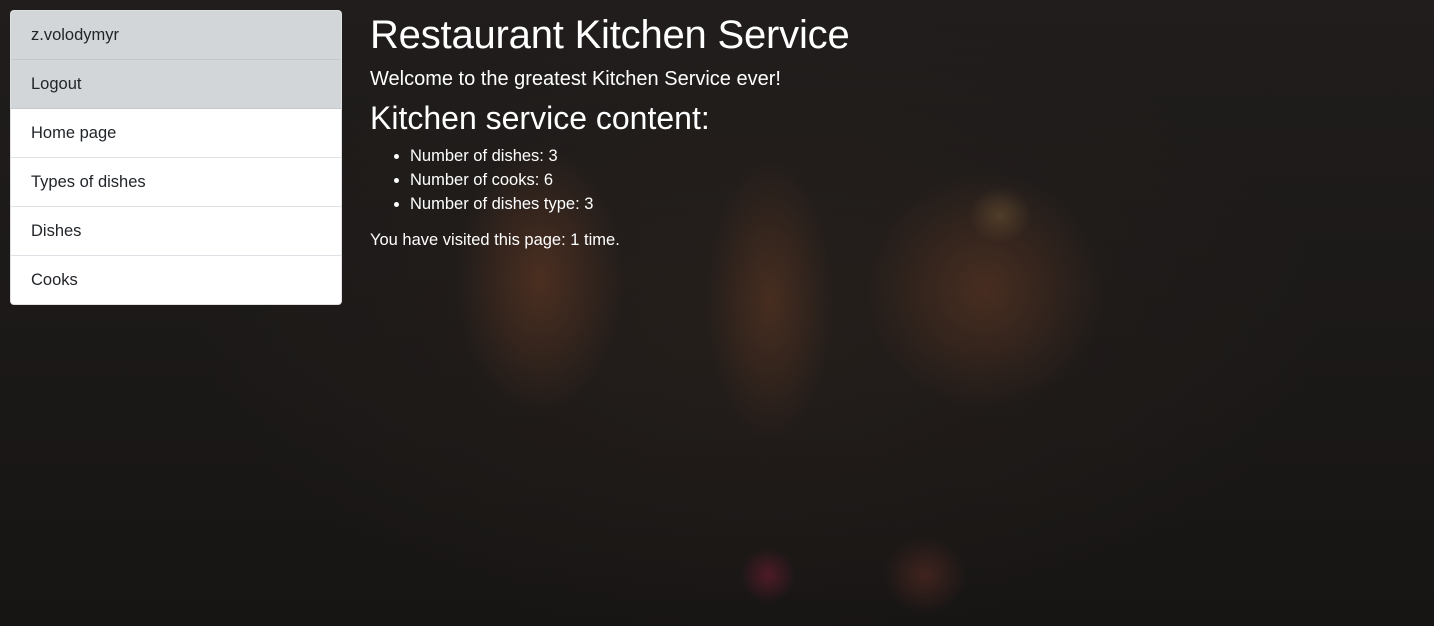 The image size is (1434, 626). I want to click on page-title: Restaurant Kitchen Service, so click(610, 35).